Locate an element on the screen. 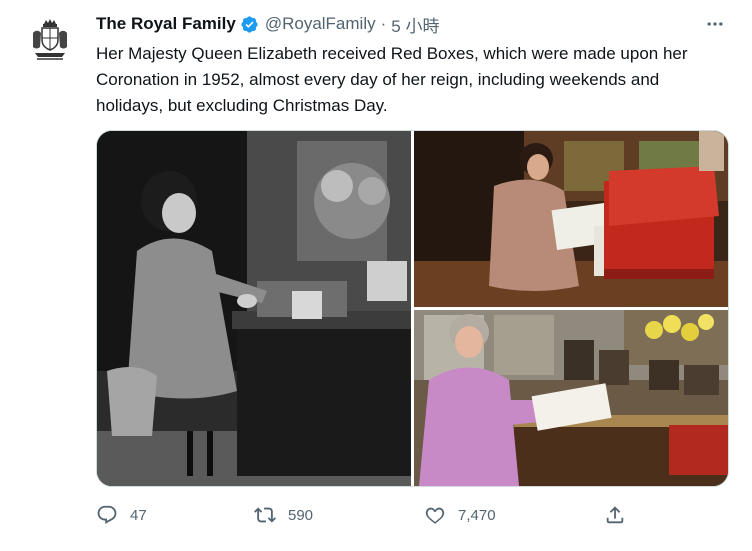  share-button is located at coordinates (621, 515).